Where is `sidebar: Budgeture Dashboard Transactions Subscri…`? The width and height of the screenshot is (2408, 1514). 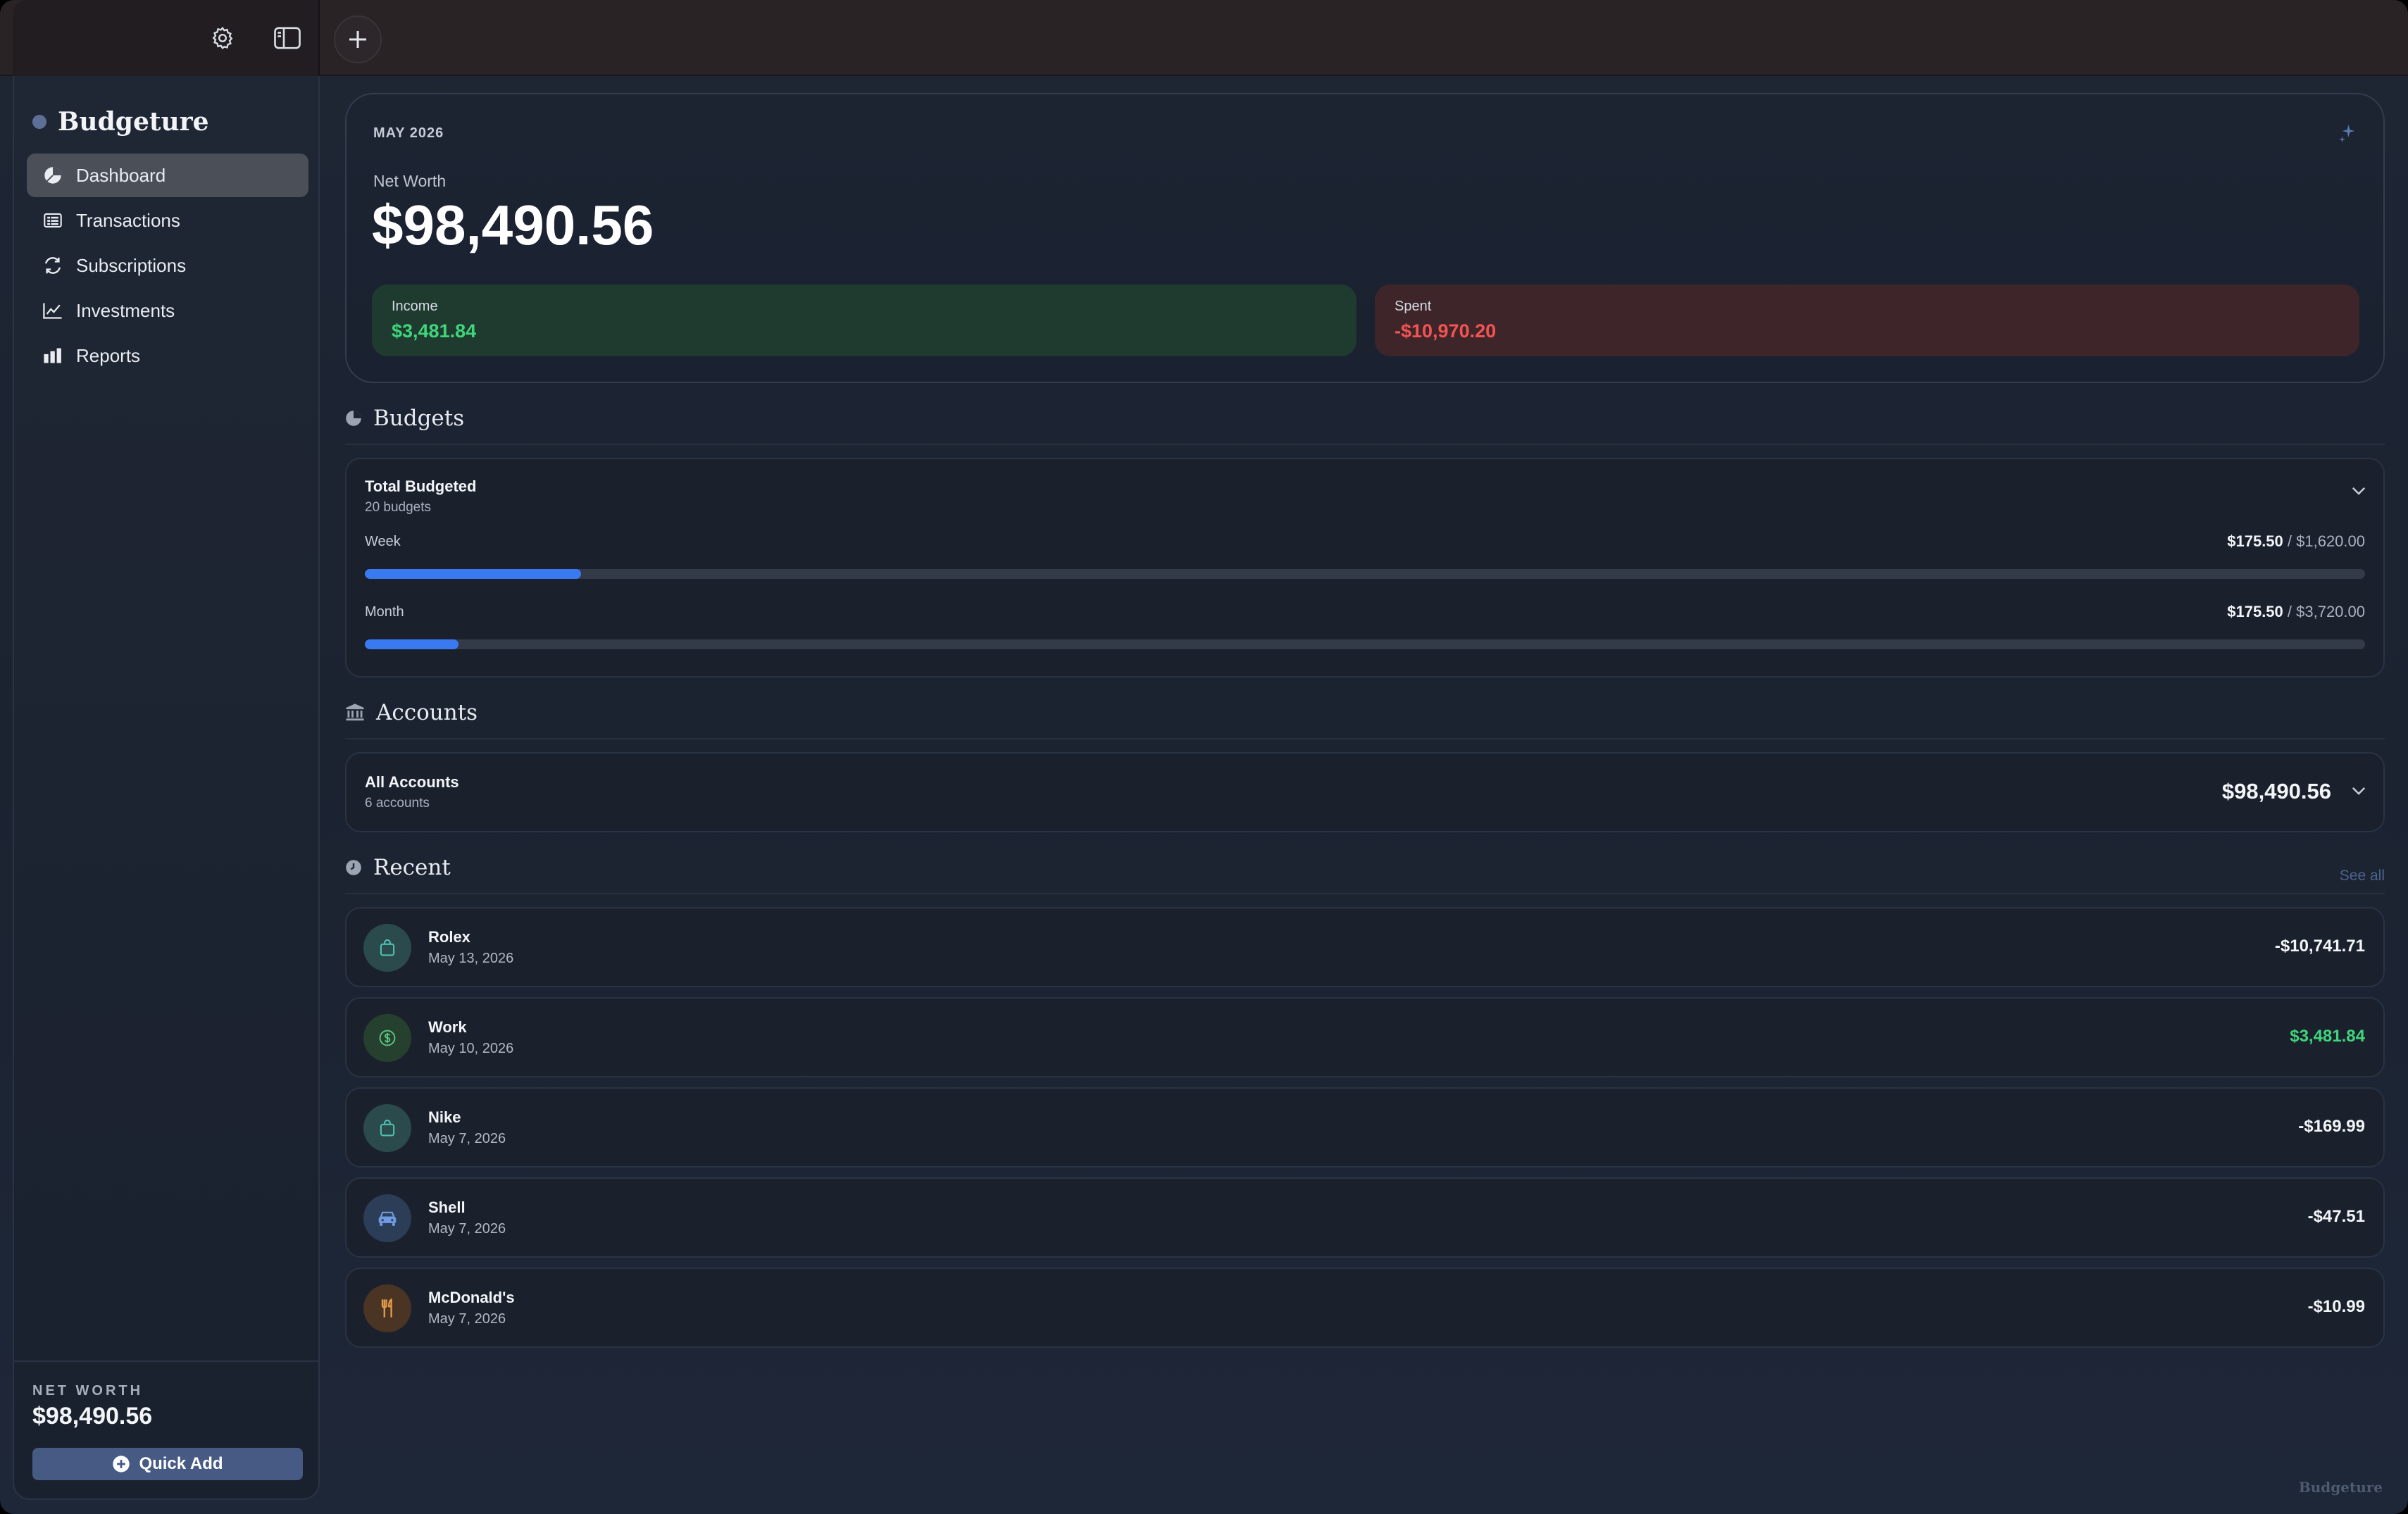 sidebar: Budgeture Dashboard Transactions Subscri… is located at coordinates (166, 788).